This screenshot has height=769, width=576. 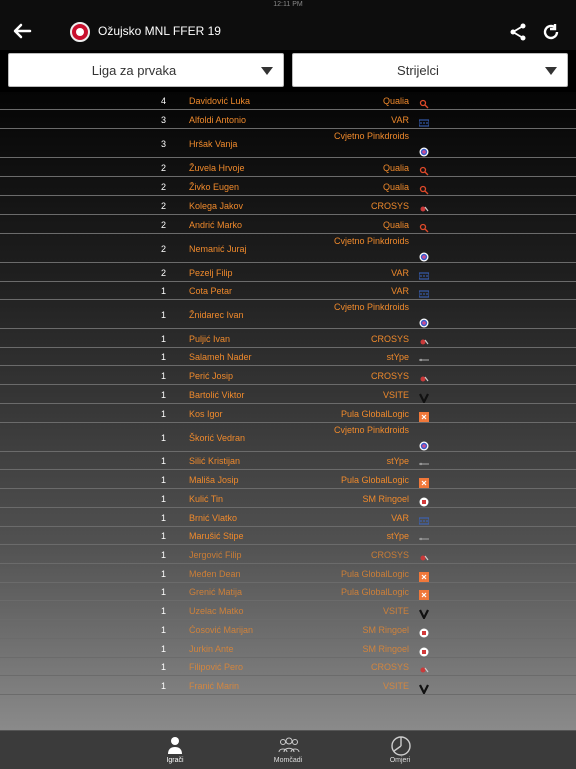 What do you see at coordinates (288, 224) in the screenshot?
I see `scorer-row: 2 Andrić Marko Qualia` at bounding box center [288, 224].